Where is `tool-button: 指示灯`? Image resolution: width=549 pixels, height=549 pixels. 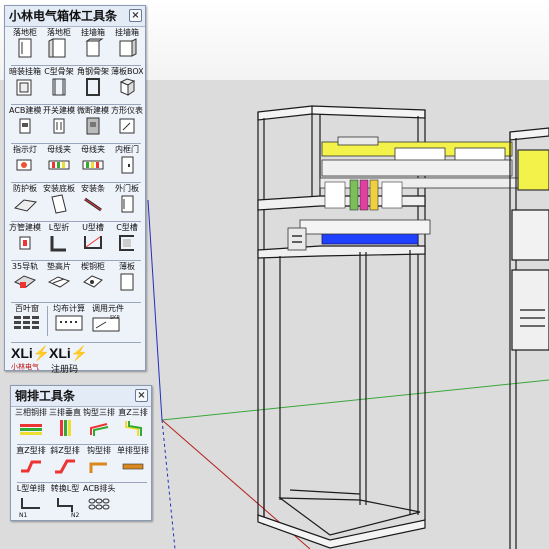
tool-button: 指示灯 is located at coordinates (25, 163).